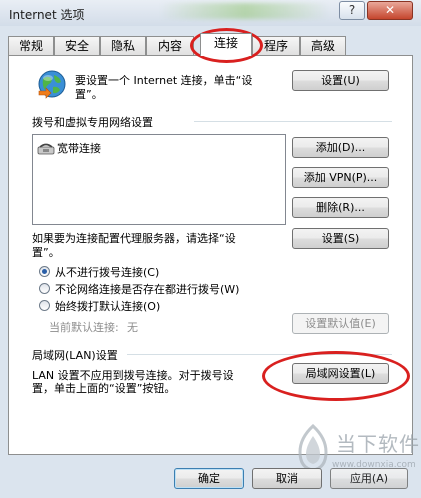 This screenshot has height=498, width=421. What do you see at coordinates (46, 252) in the screenshot?
I see `proxy-text-line2: 置”。` at bounding box center [46, 252].